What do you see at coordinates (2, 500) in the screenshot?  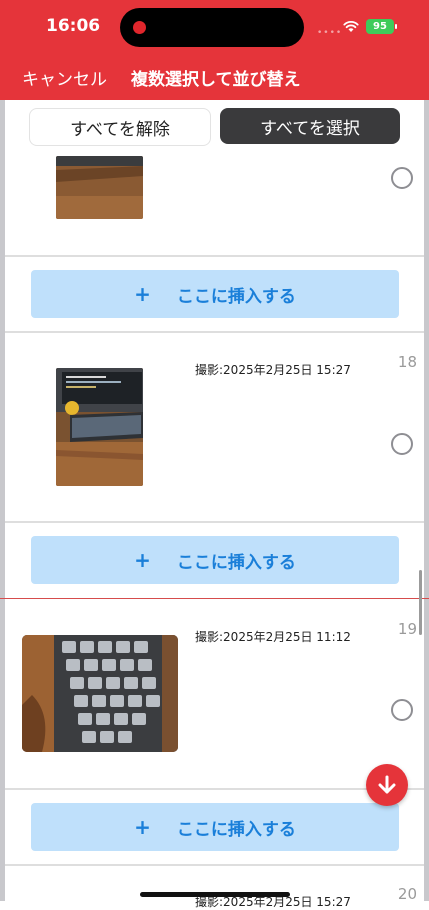 I see `left-edge` at bounding box center [2, 500].